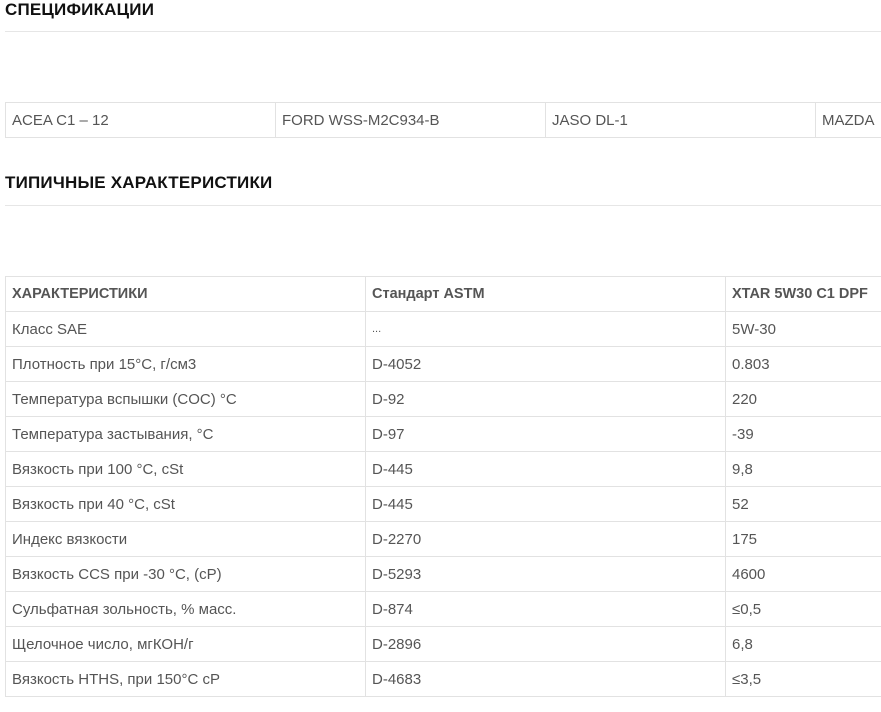 The width and height of the screenshot is (881, 712). Describe the element at coordinates (848, 120) in the screenshot. I see `spec-cell: MAZDA` at that location.